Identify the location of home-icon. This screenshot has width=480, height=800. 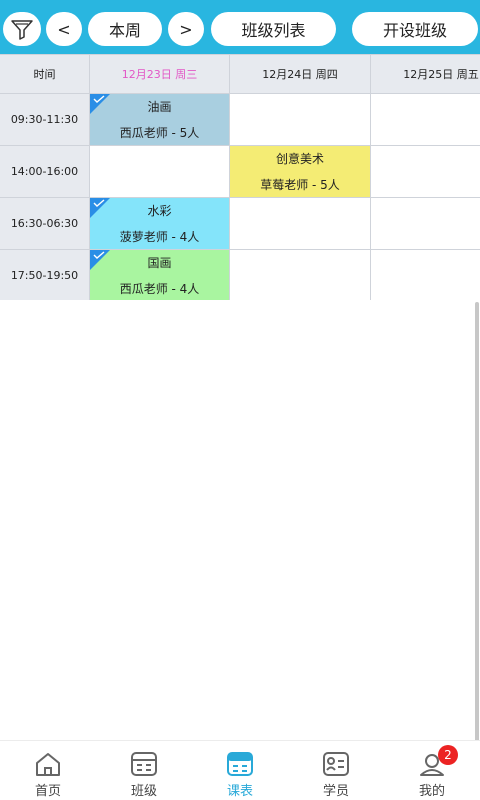
(48, 764).